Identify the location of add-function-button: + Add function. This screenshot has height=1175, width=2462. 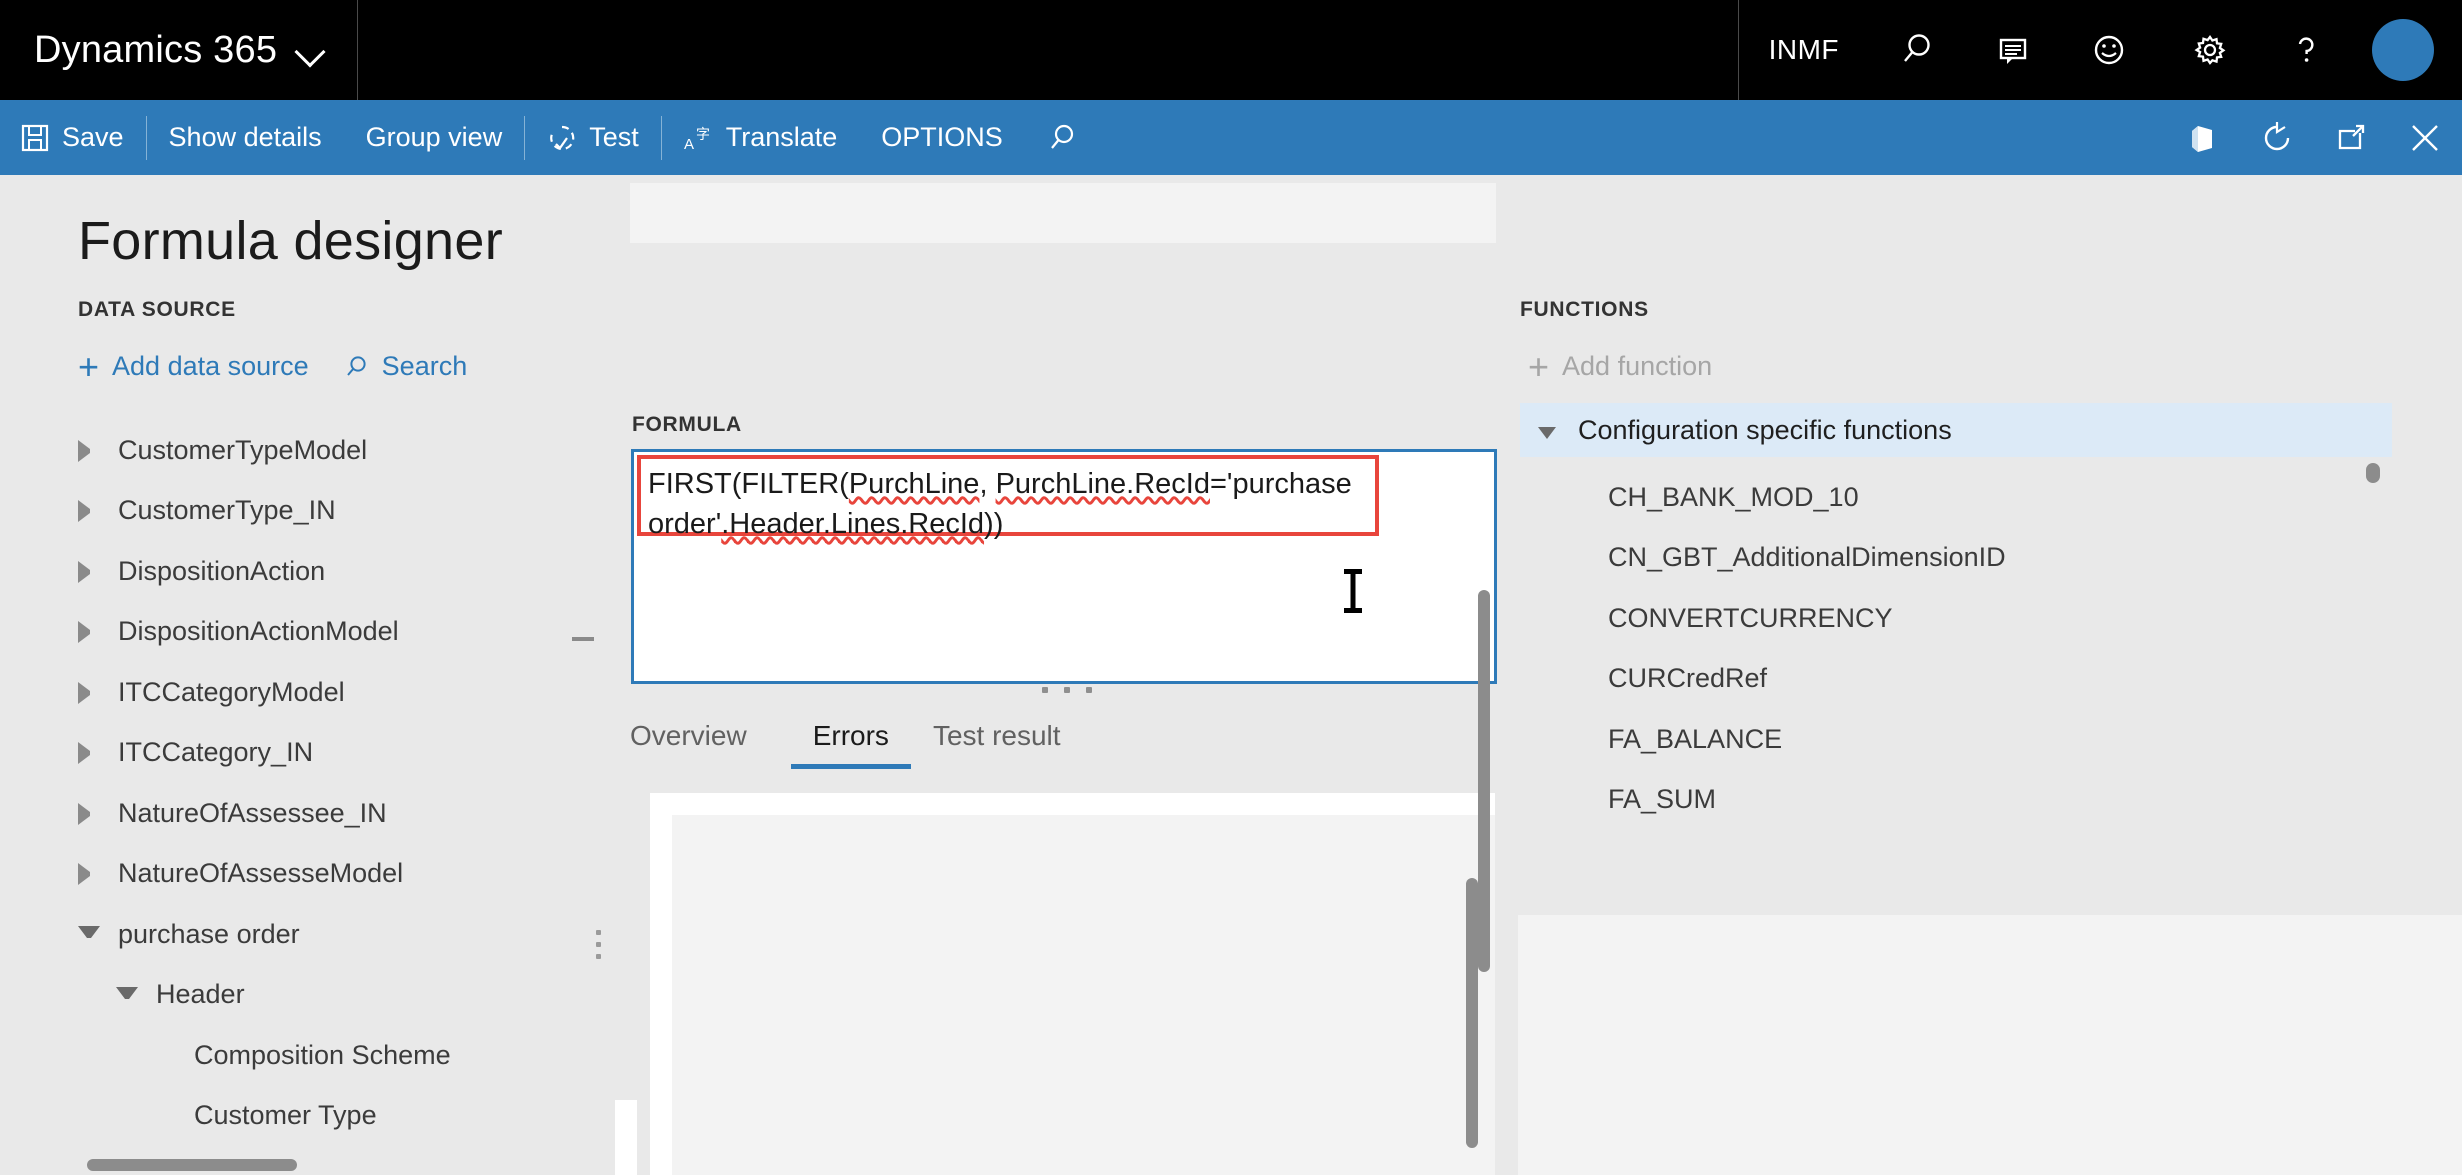
(1620, 366).